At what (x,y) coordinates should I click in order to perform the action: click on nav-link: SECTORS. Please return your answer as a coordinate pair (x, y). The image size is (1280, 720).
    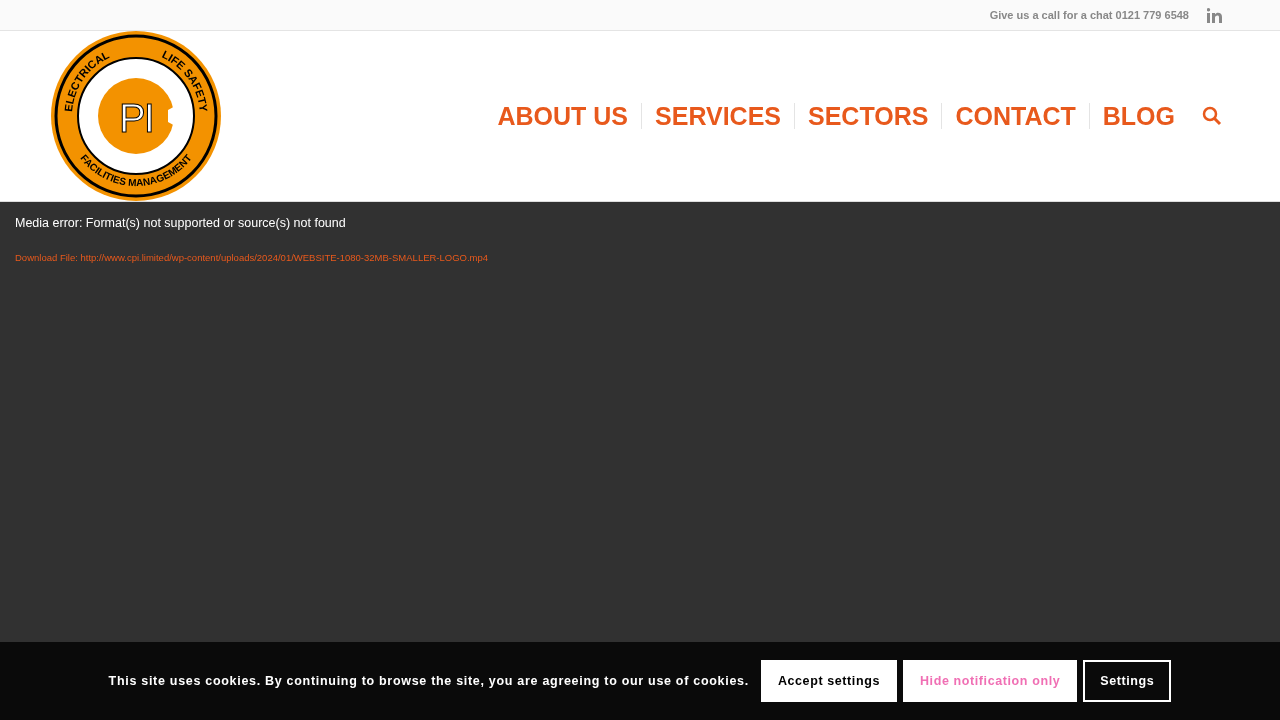
    Looking at the image, I should click on (868, 116).